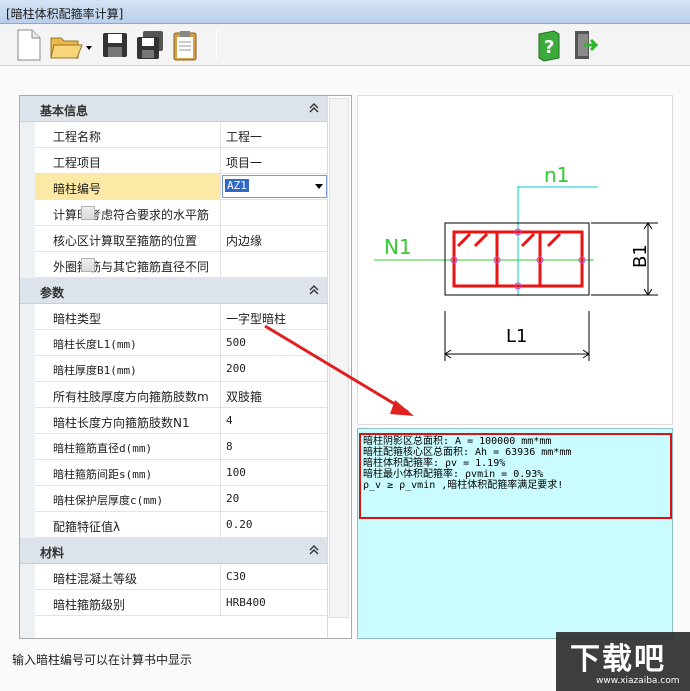  I want to click on category-label: 材料, so click(52, 553).